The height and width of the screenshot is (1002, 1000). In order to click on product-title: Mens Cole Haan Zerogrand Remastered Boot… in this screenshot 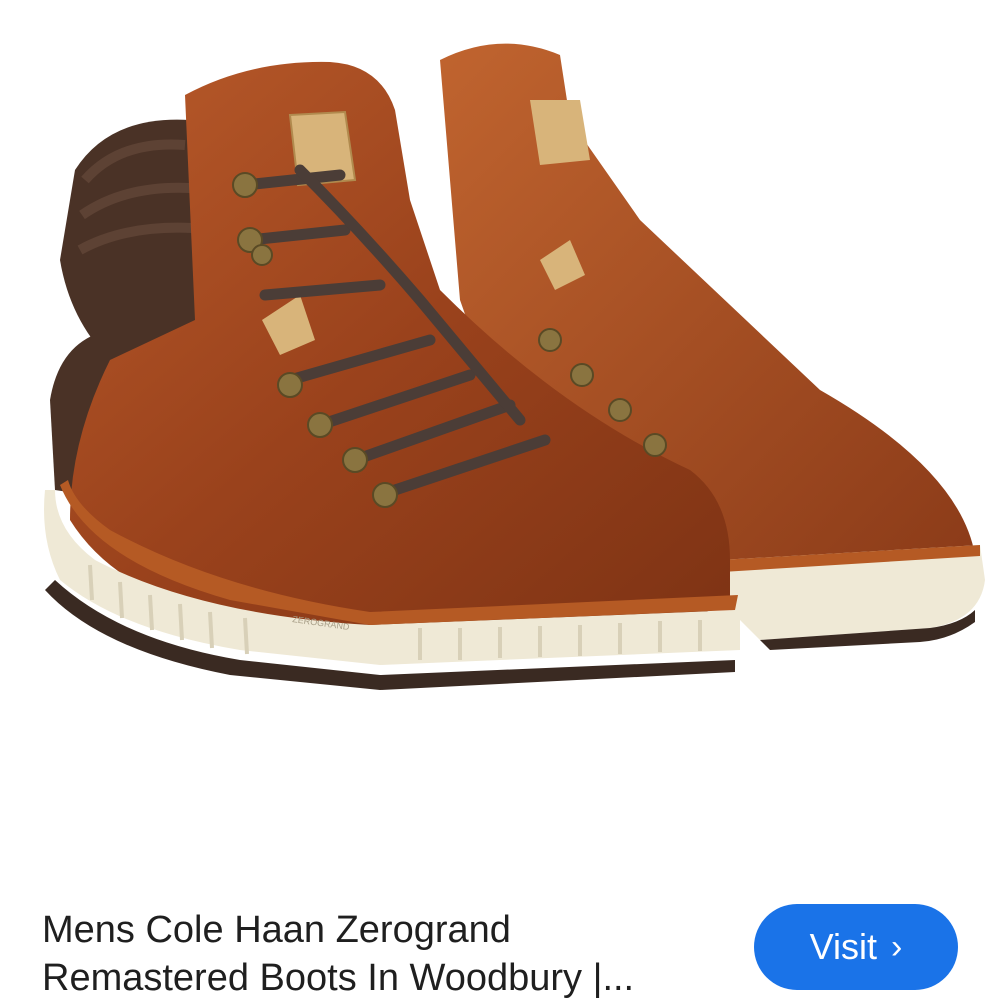, I will do `click(387, 954)`.